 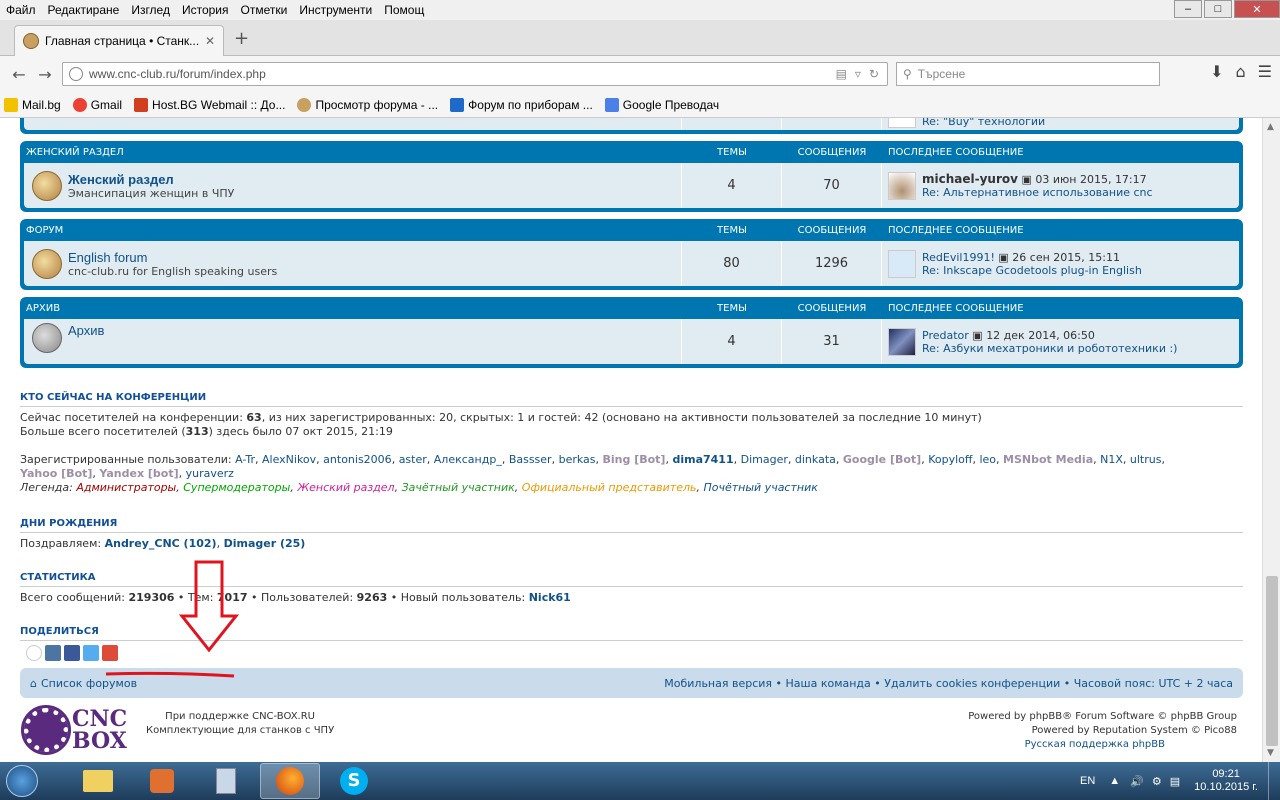 I want to click on bot-link: Google [Bot], so click(x=882, y=459).